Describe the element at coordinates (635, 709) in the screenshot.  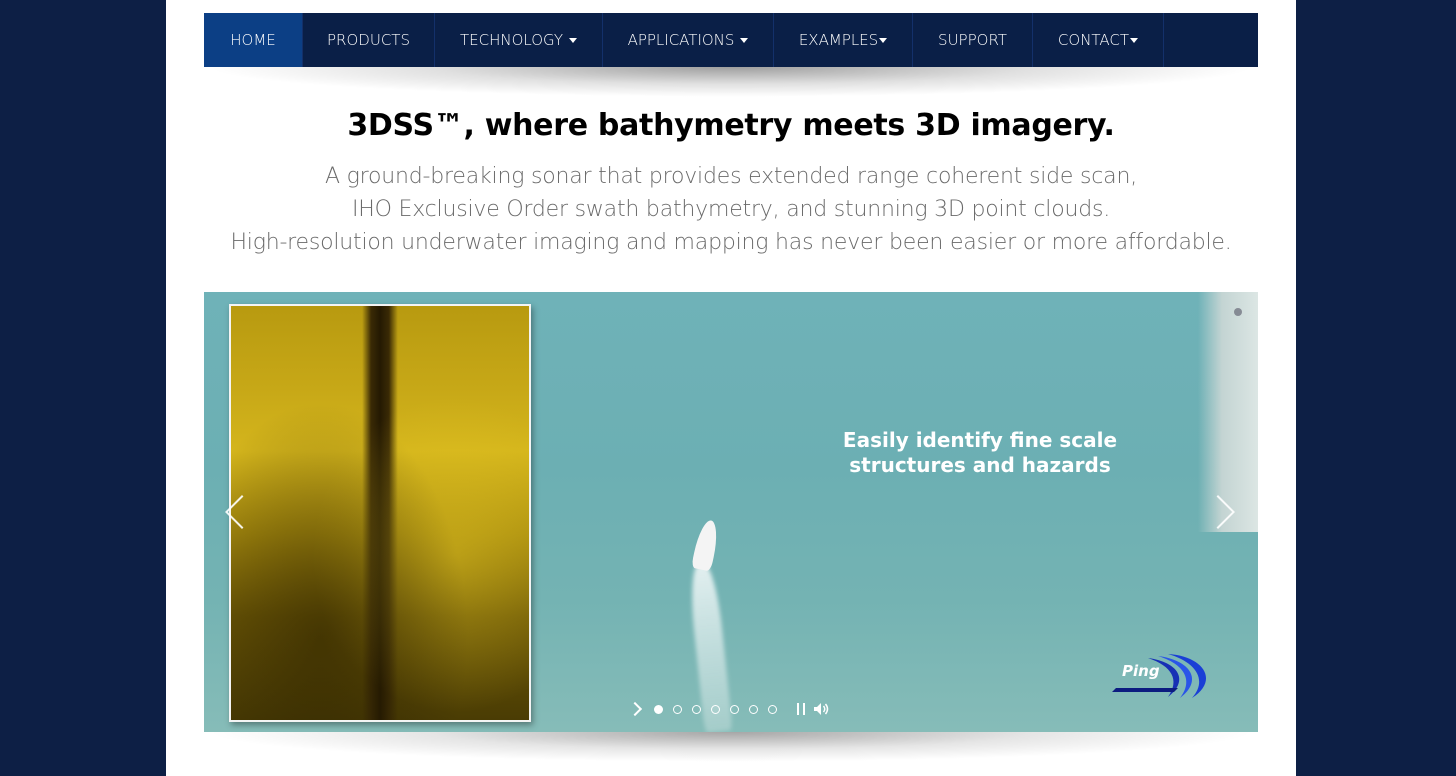
I see `play-icon` at that location.